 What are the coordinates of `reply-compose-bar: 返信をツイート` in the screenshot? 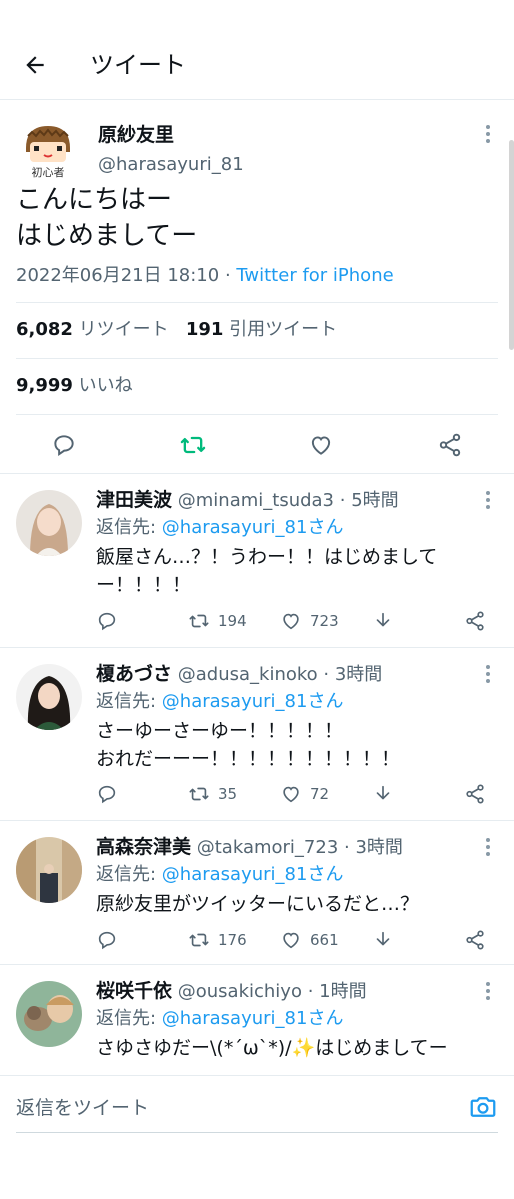 It's located at (257, 1107).